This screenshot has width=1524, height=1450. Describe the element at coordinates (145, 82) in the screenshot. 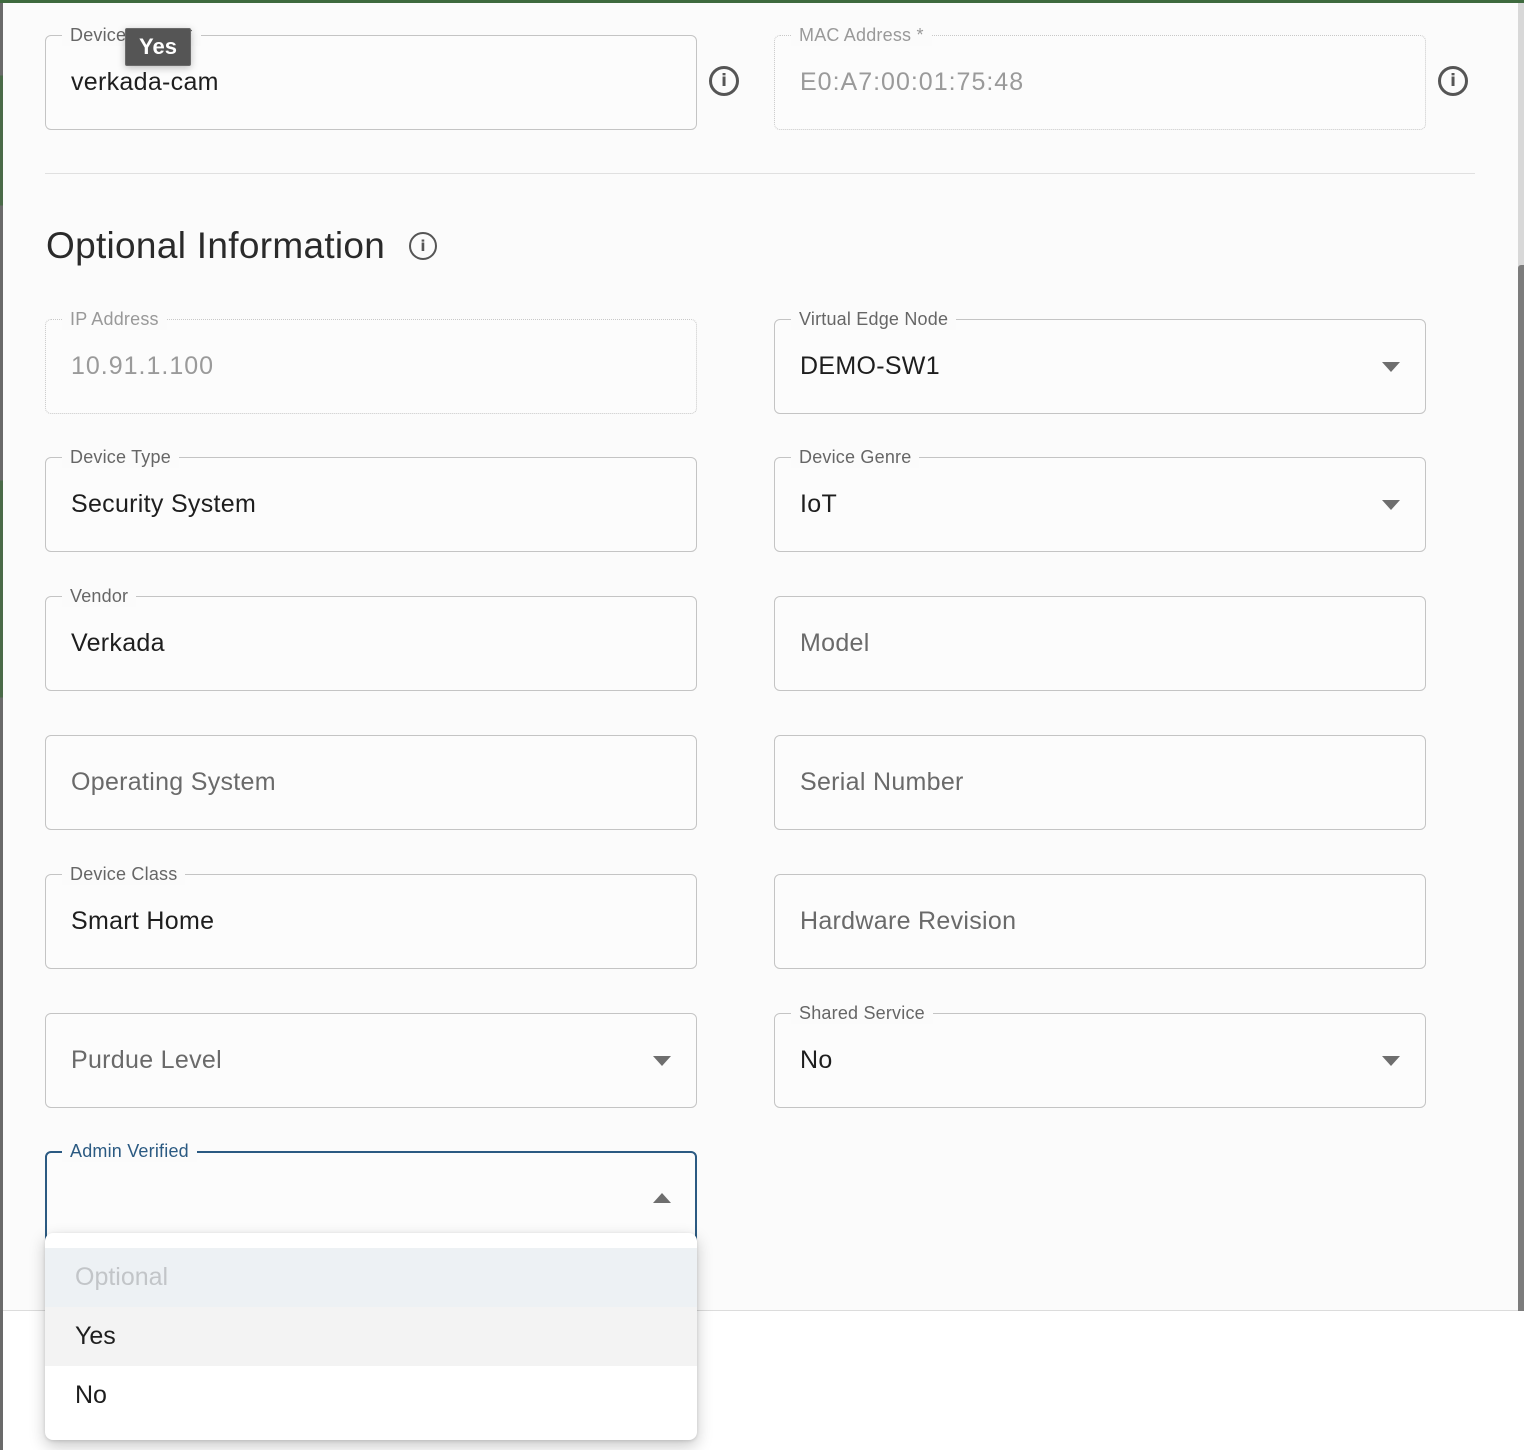

I see `device-name-value: verkada-cam` at that location.